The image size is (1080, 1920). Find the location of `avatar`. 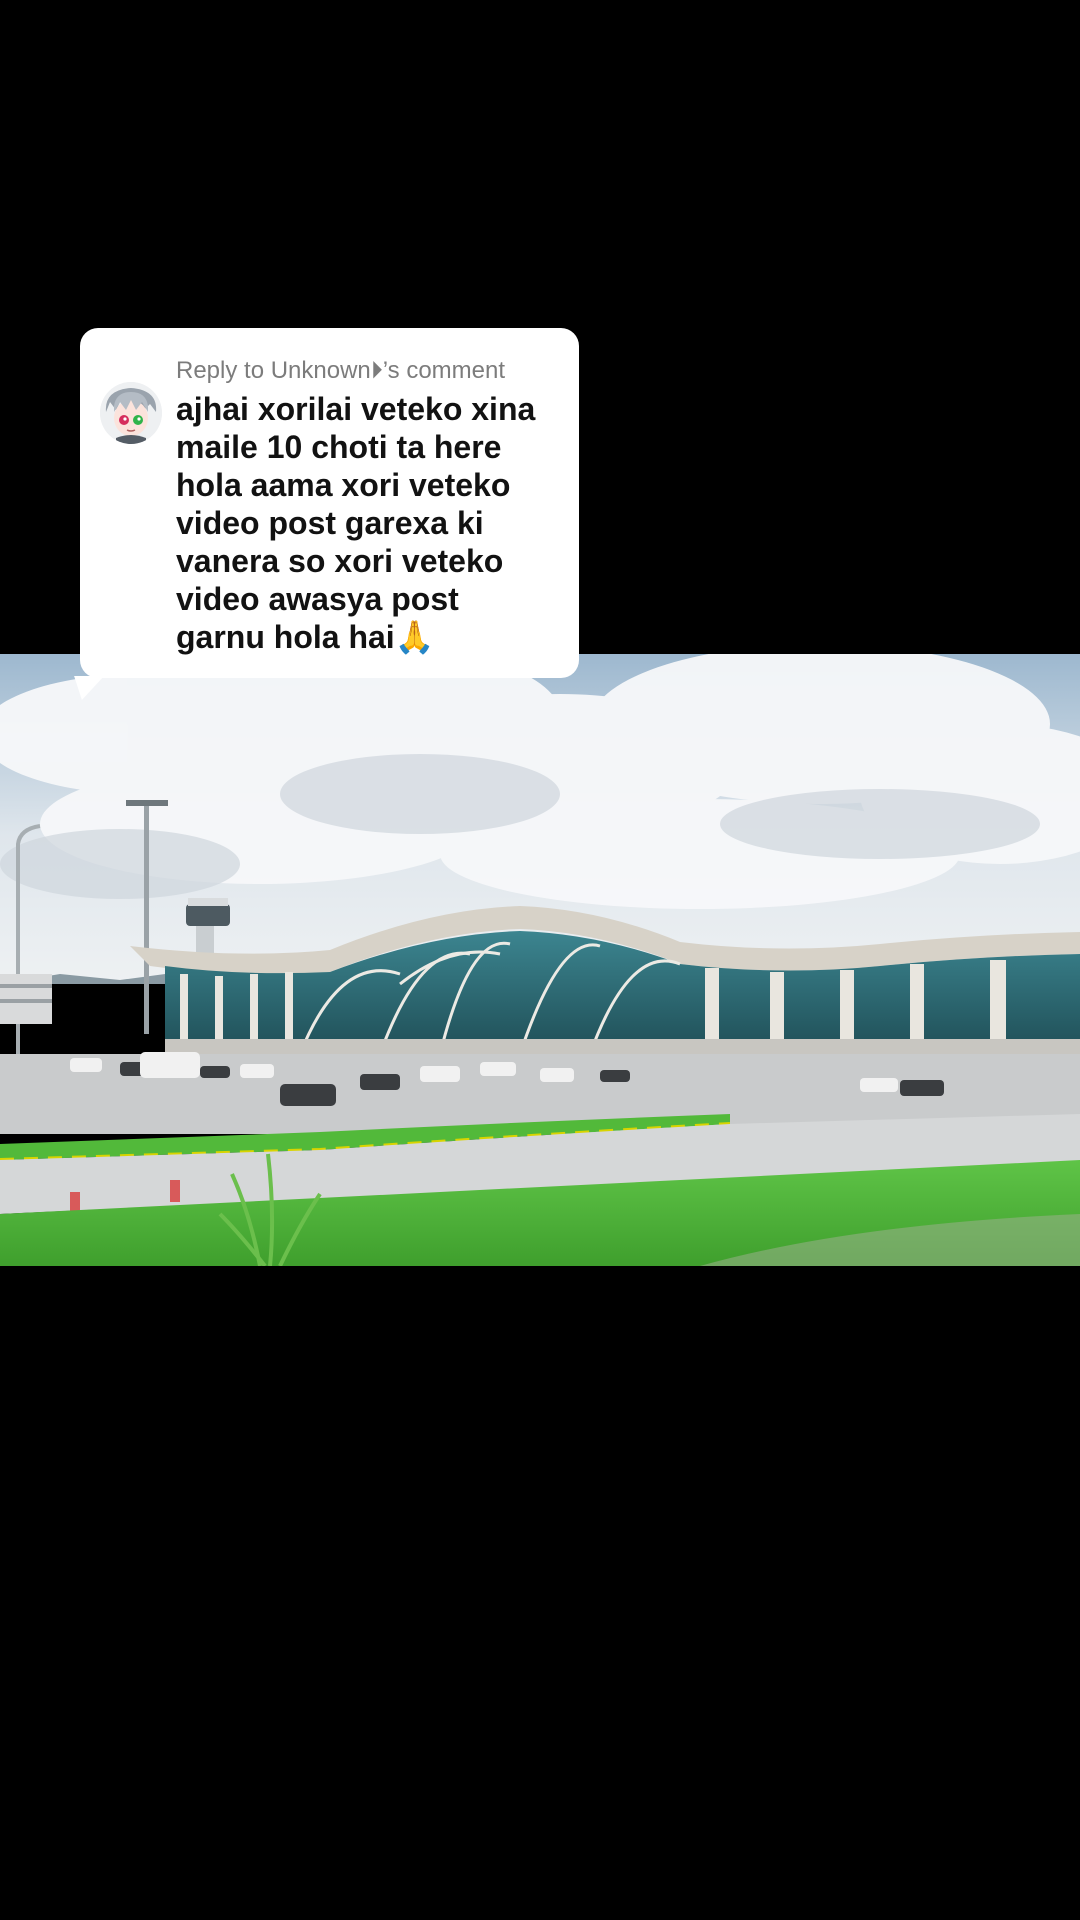

avatar is located at coordinates (131, 413).